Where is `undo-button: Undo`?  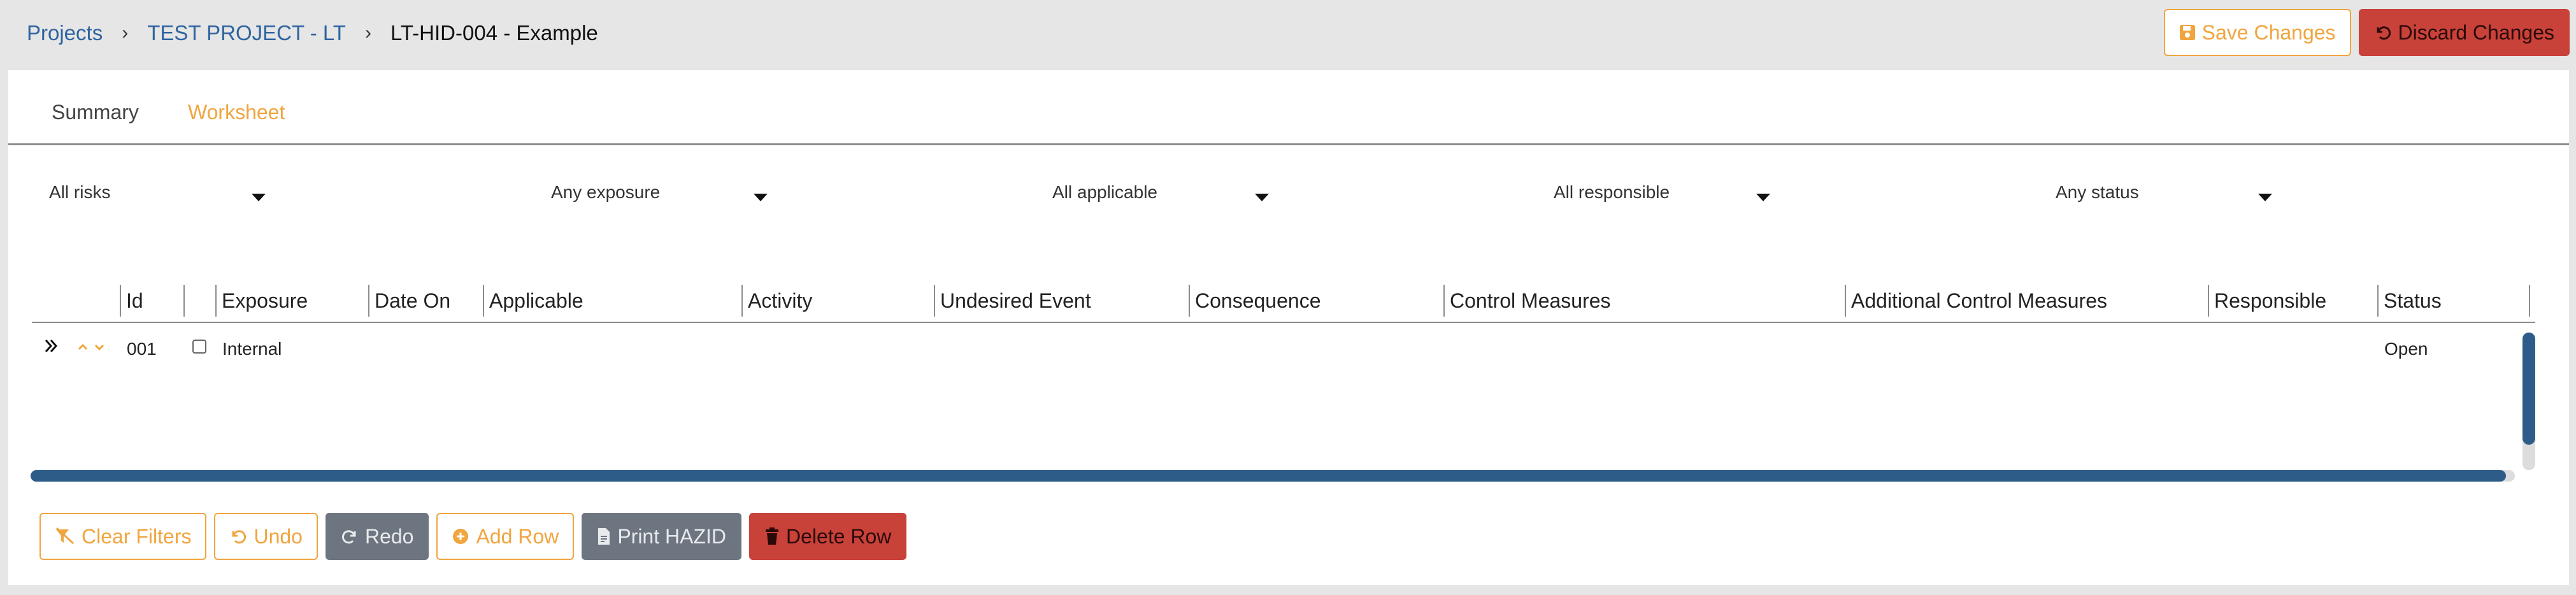 undo-button: Undo is located at coordinates (266, 536).